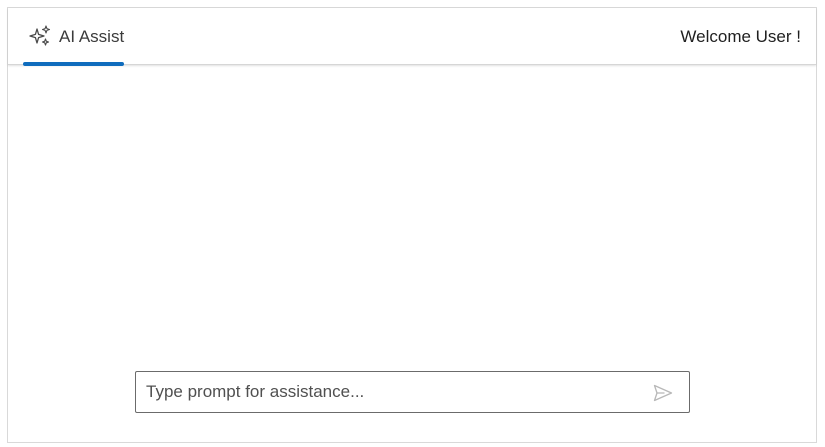 The width and height of the screenshot is (825, 447). Describe the element at coordinates (740, 36) in the screenshot. I see `welcome-text: Welcome User !` at that location.